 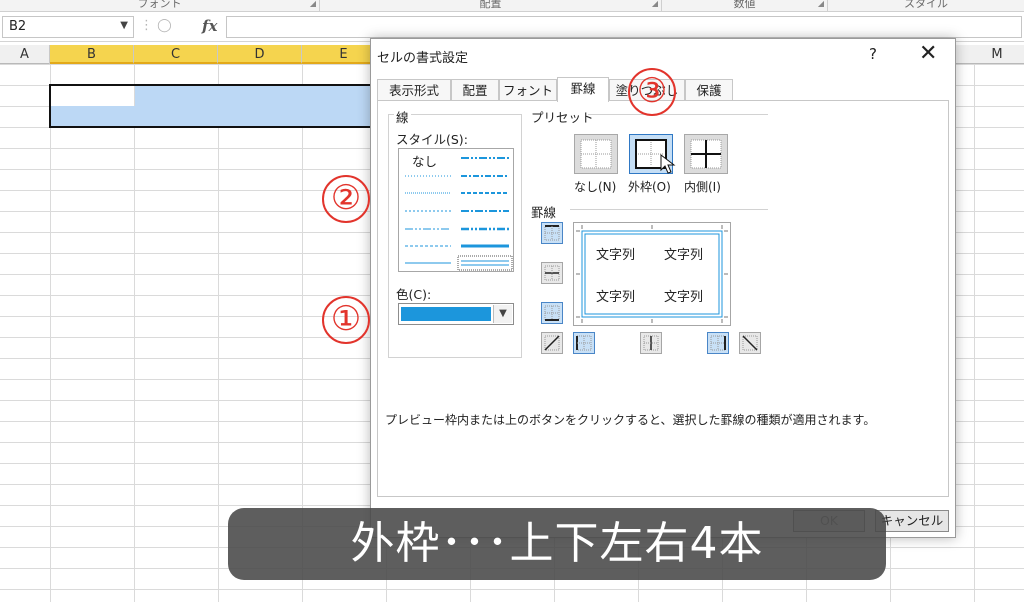 I want to click on mouse-pointer-icon, so click(x=668, y=164).